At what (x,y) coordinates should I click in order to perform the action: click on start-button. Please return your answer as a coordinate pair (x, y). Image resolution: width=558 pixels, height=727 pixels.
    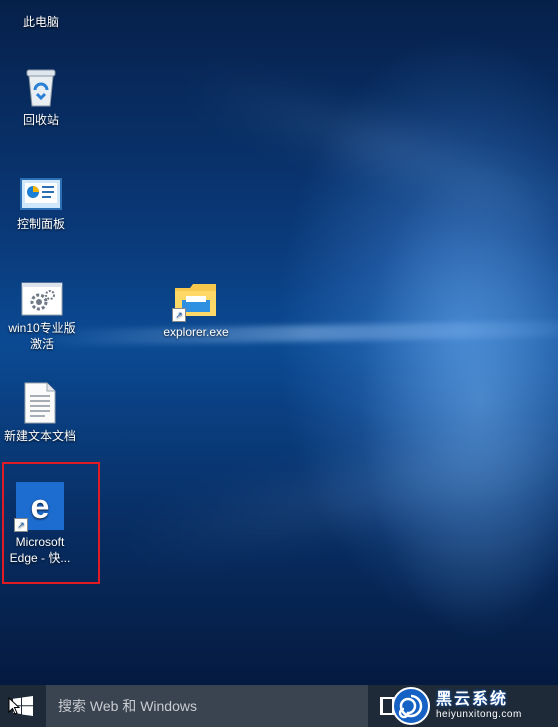
    Looking at the image, I should click on (23, 706).